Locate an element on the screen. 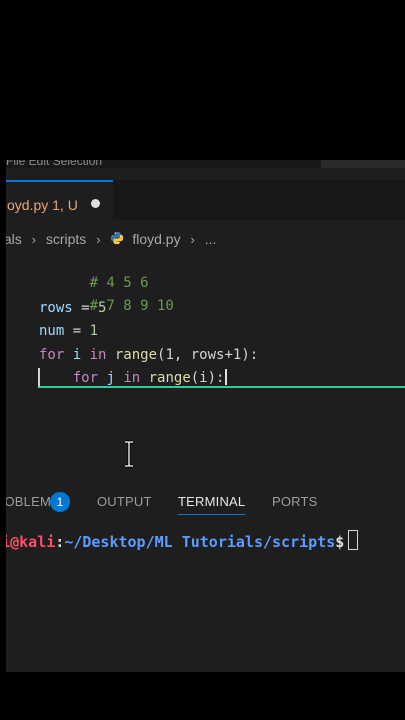 This screenshot has width=405, height=720. variable-token: i is located at coordinates (77, 355).